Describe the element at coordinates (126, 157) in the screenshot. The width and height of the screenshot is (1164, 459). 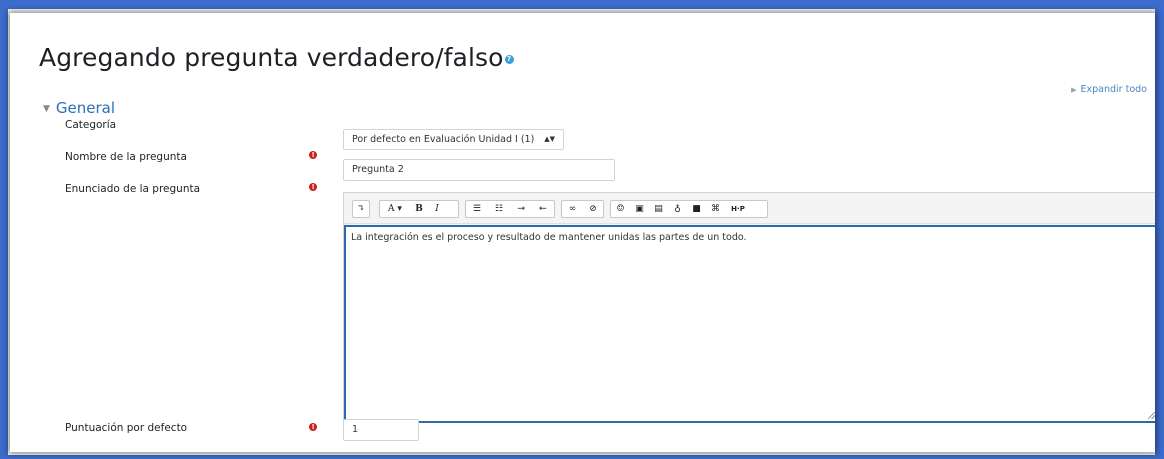
I see `question-name-label: Nombre de la pregunta` at that location.